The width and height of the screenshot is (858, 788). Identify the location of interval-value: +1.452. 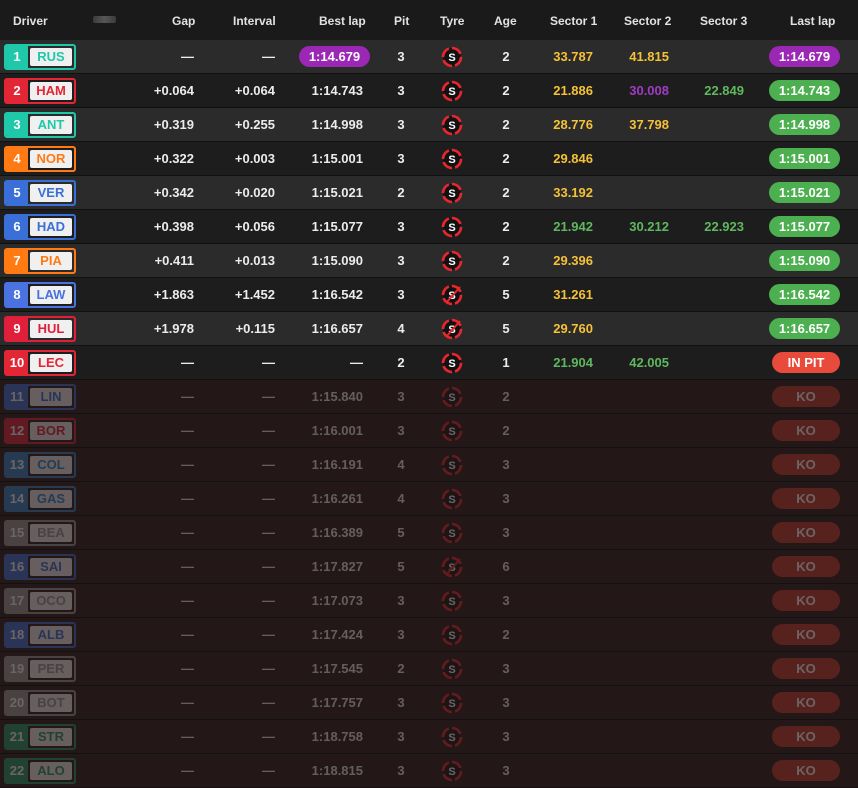
(254, 294).